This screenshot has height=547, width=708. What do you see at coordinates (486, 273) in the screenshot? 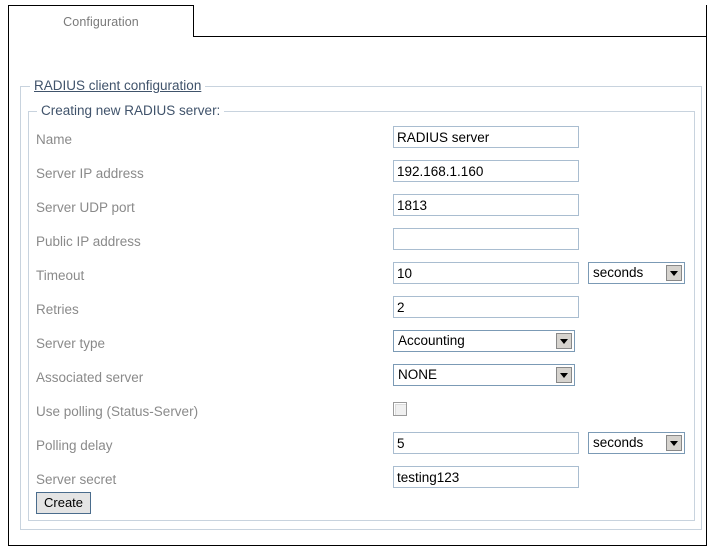
I see `timeout-input` at bounding box center [486, 273].